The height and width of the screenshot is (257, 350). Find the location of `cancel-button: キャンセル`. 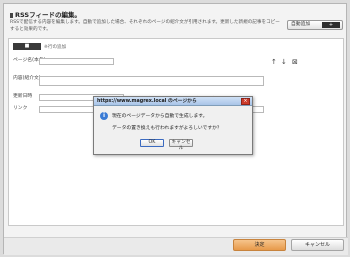

cancel-button: キャンセル is located at coordinates (317, 245).